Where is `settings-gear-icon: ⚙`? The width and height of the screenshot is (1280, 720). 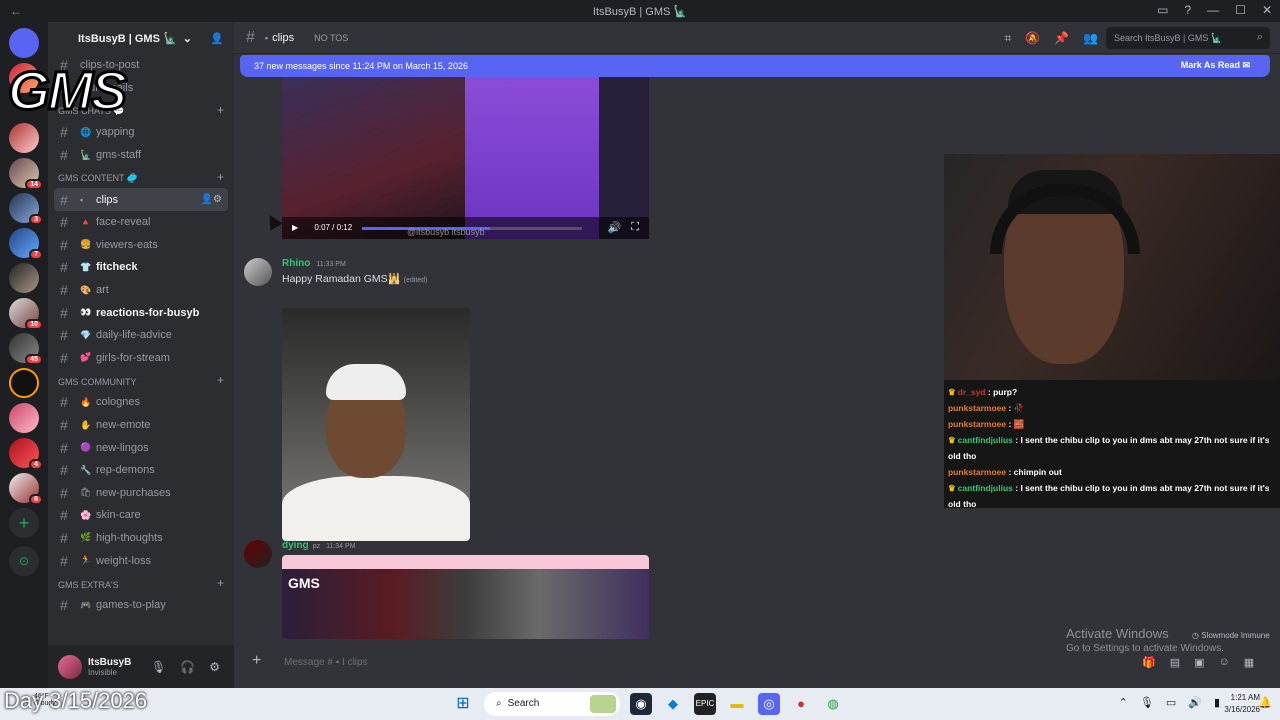 settings-gear-icon: ⚙ is located at coordinates (214, 667).